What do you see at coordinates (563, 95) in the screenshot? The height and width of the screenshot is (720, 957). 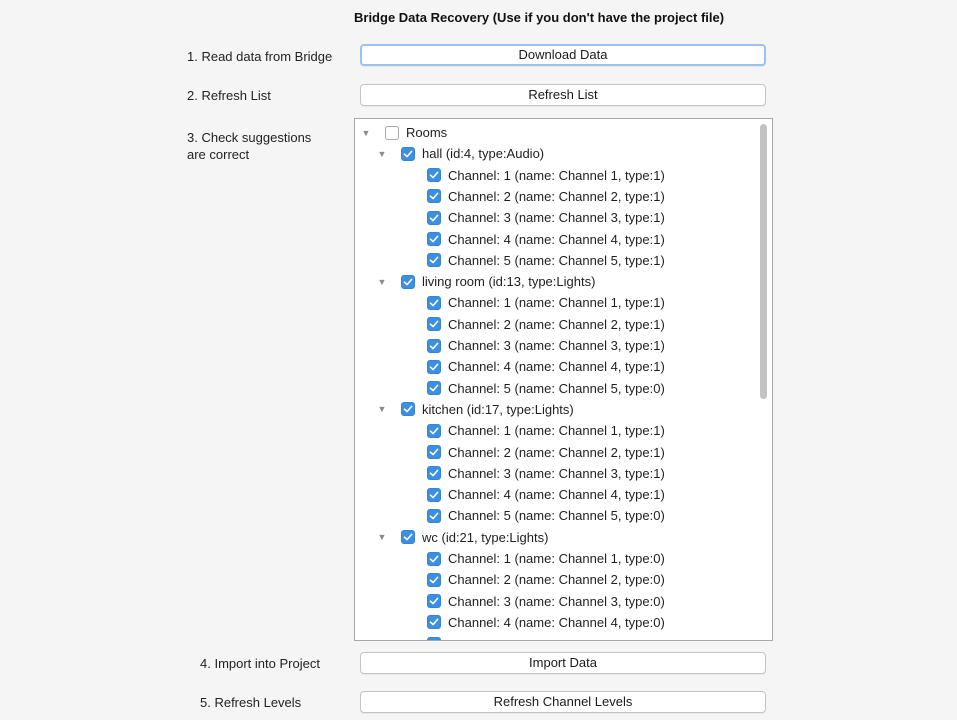 I see `refresh-list-button: Refresh List` at bounding box center [563, 95].